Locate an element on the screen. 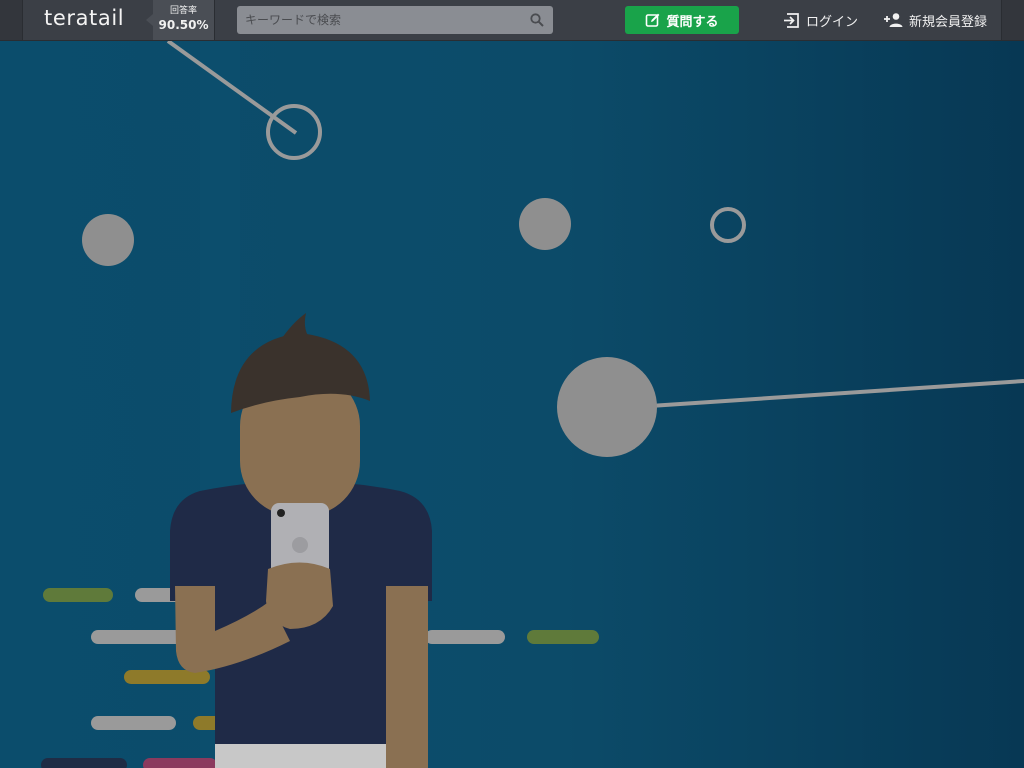  answer-rate-badge: 回答率 90.50% is located at coordinates (180, 20).